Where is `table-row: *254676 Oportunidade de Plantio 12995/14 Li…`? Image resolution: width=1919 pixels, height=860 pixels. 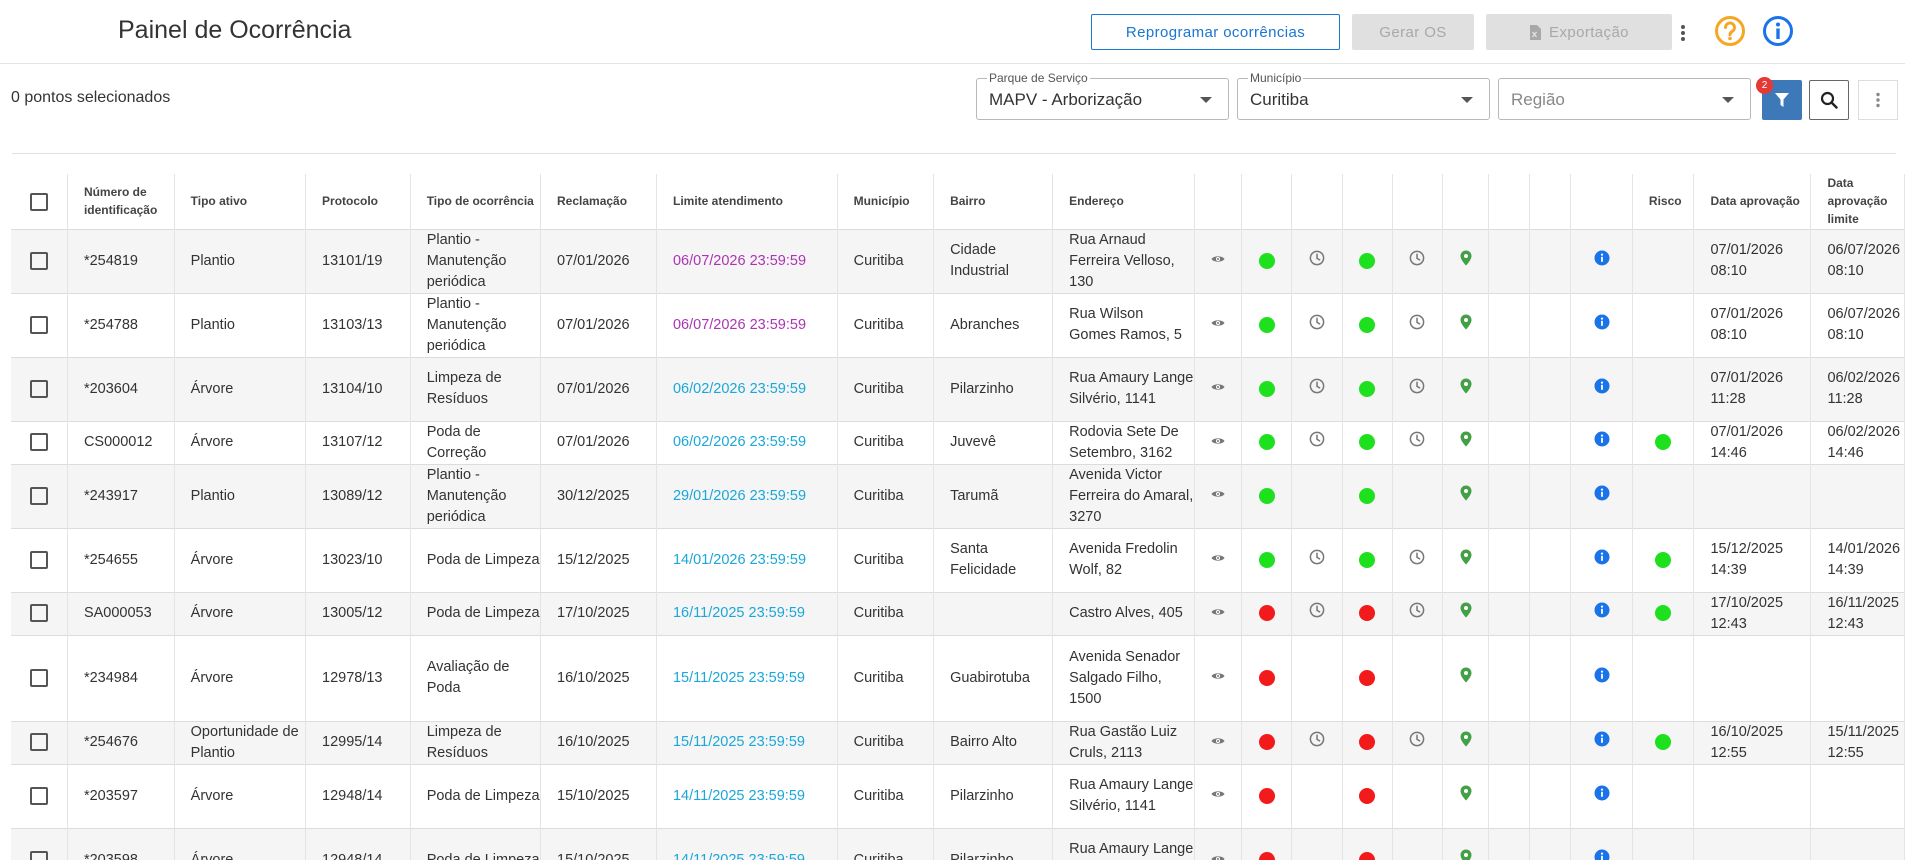 table-row: *254676 Oportunidade de Plantio 12995/14 Li… is located at coordinates (958, 742).